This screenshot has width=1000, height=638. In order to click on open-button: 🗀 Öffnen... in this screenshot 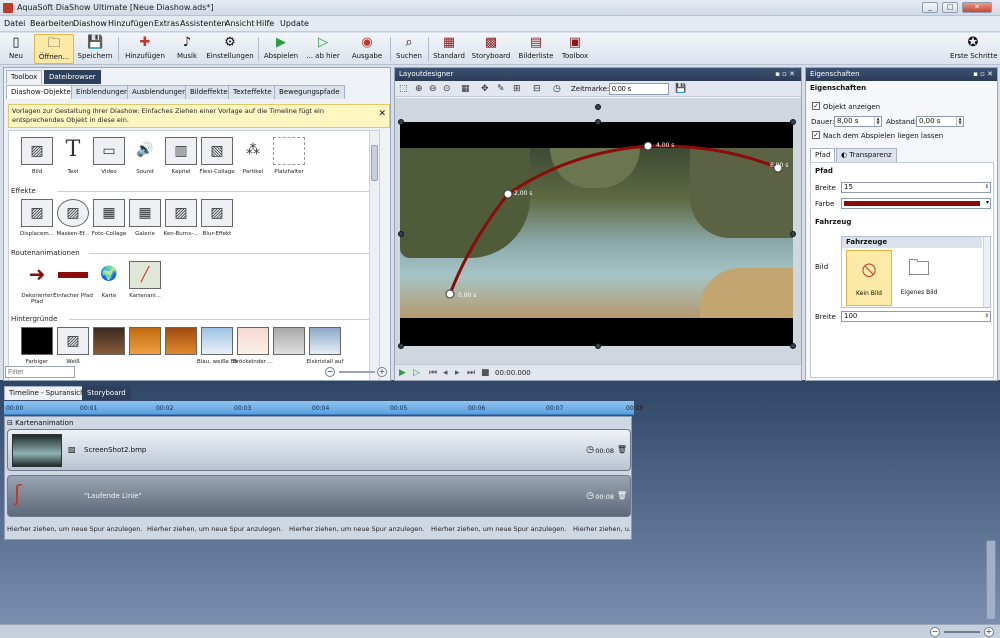, I will do `click(54, 49)`.